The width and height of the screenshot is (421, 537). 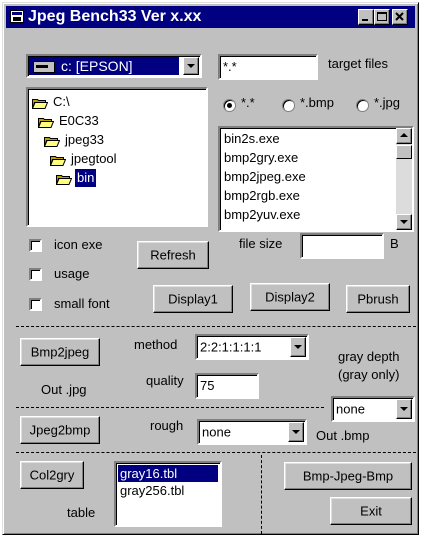 I want to click on drive-select: c: [EPSON], so click(x=114, y=66).